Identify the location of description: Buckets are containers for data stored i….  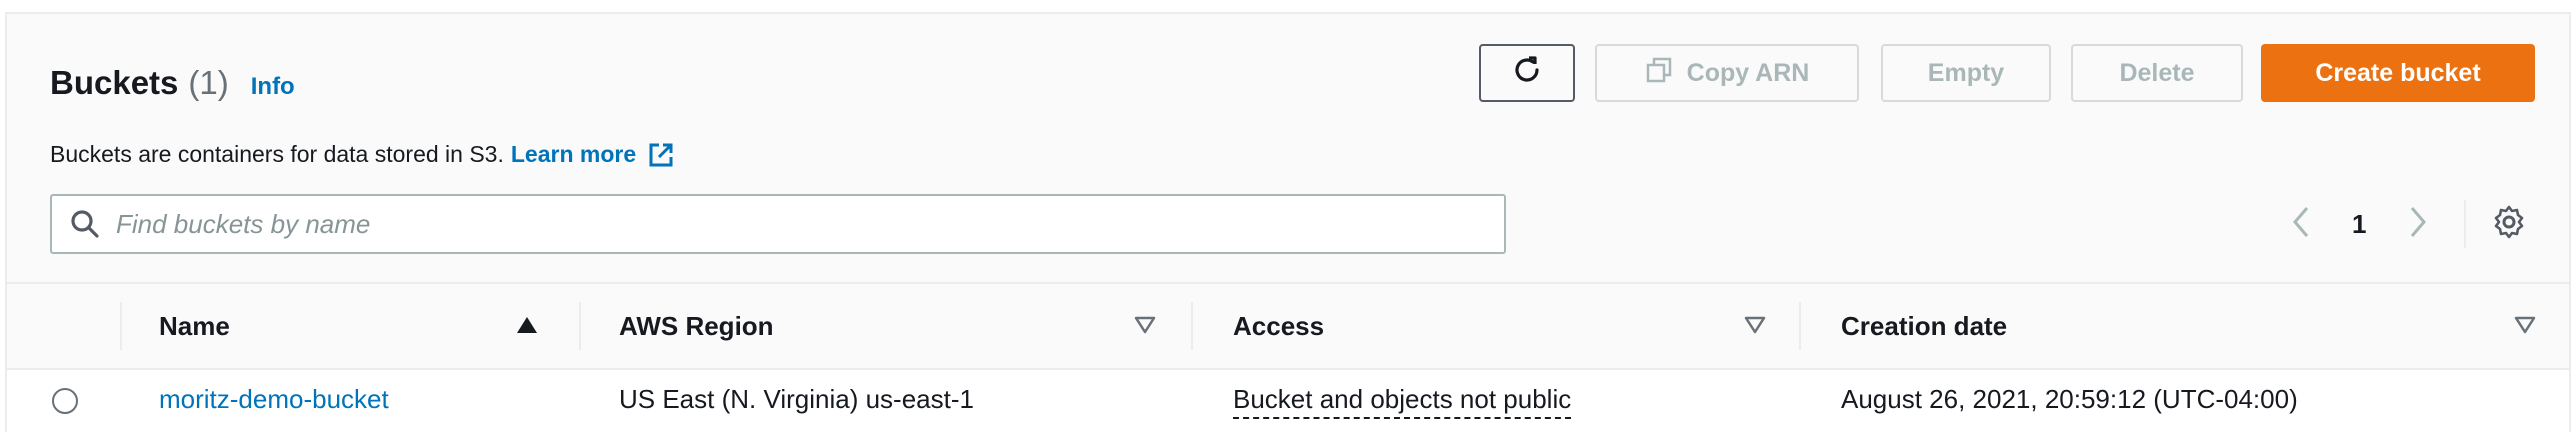
(362, 154).